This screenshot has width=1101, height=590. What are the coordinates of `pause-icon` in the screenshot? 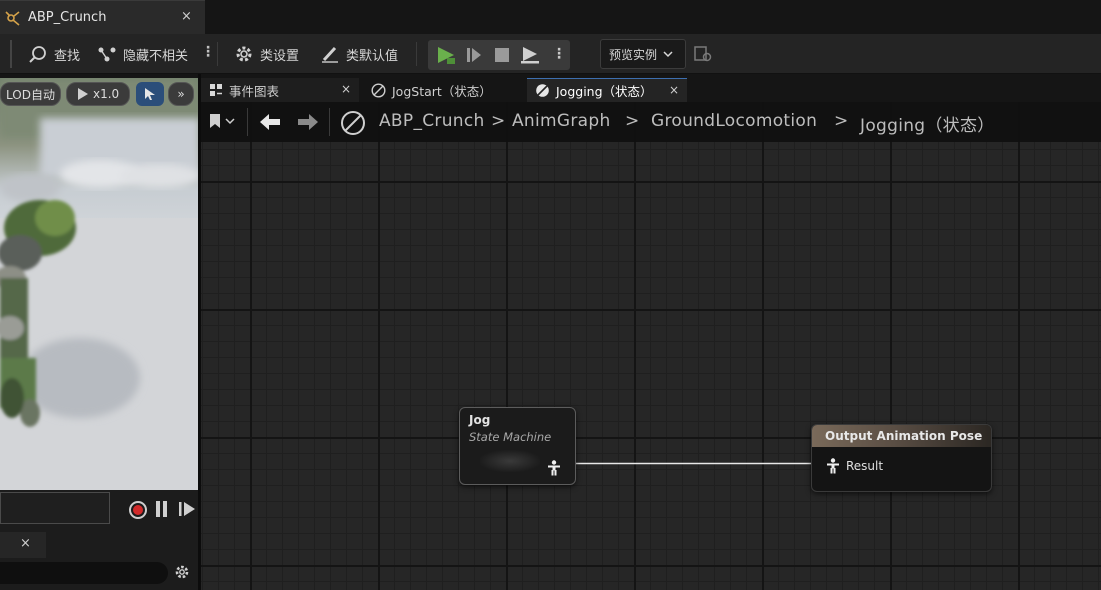 It's located at (162, 509).